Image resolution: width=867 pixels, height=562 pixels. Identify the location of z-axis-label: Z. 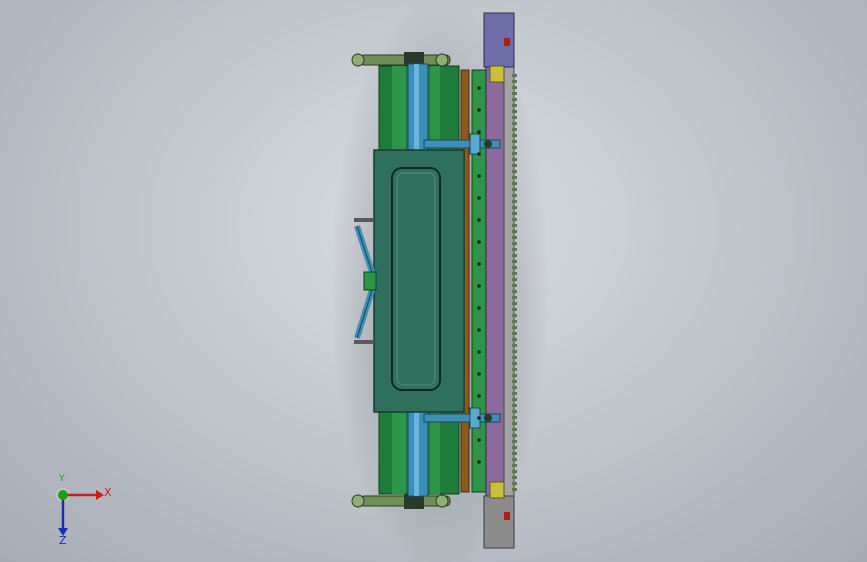
(63, 540).